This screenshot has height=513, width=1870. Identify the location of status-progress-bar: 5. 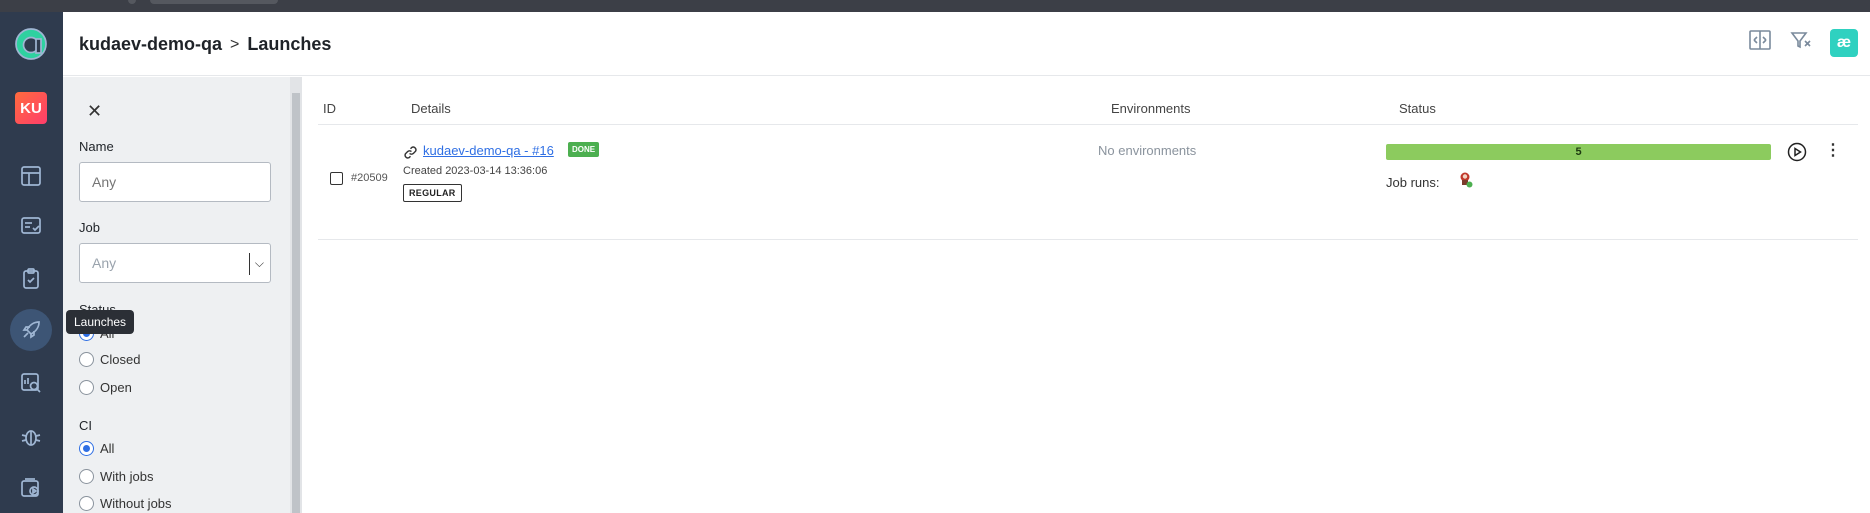
(1578, 152).